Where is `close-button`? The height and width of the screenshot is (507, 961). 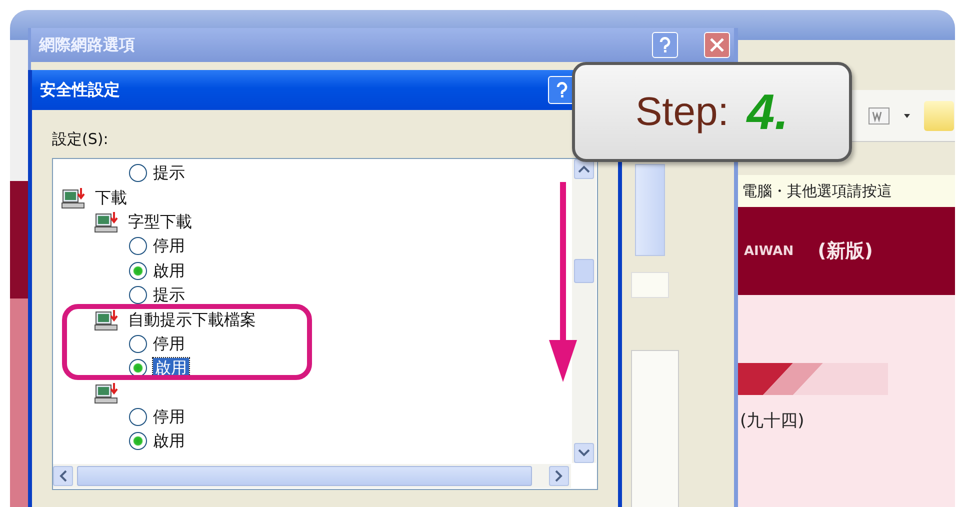 close-button is located at coordinates (717, 45).